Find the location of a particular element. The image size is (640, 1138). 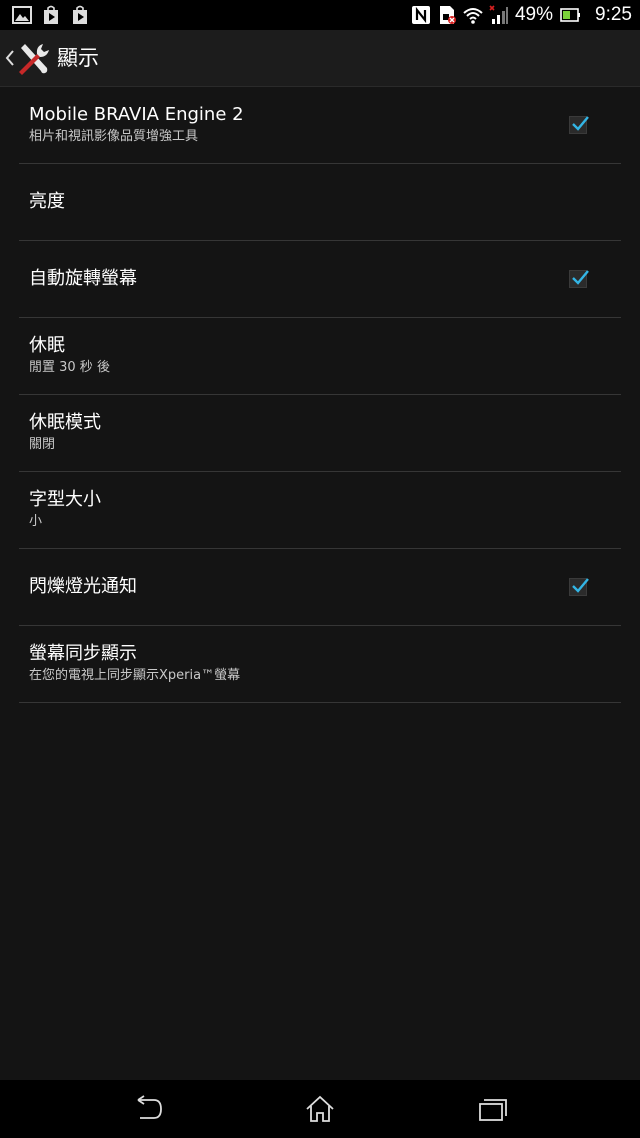

recent-apps-icon is located at coordinates (492, 1109).